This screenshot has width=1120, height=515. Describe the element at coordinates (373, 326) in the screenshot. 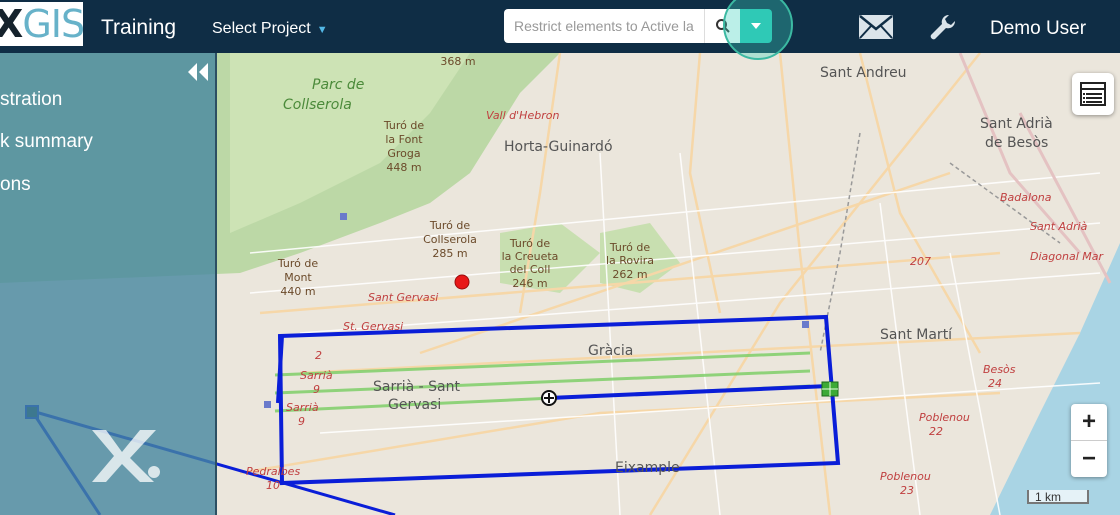

I see `map-label: St. Gervasi` at that location.